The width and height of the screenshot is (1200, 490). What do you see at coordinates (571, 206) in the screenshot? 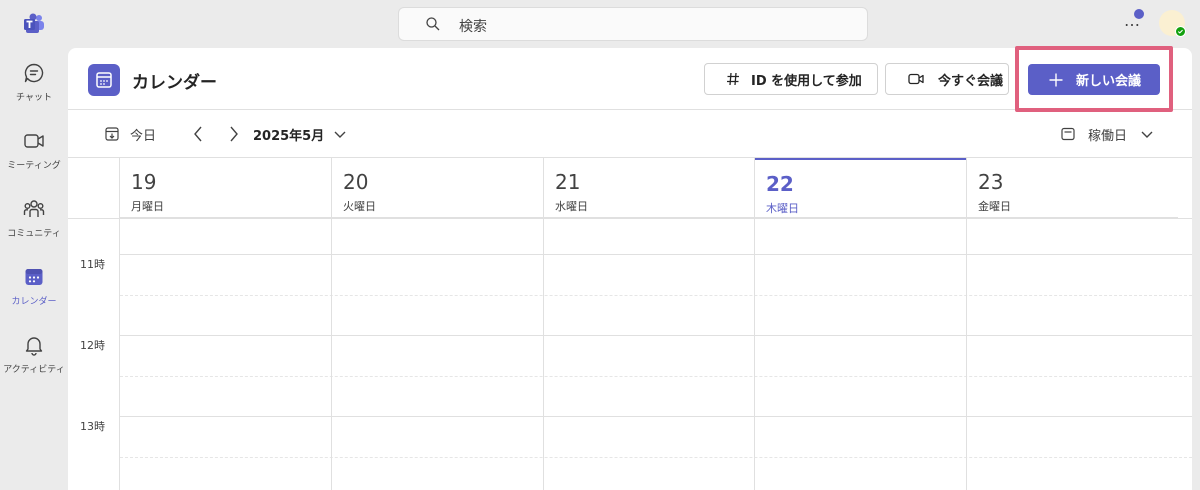
I see `day-name: 水曜日` at bounding box center [571, 206].